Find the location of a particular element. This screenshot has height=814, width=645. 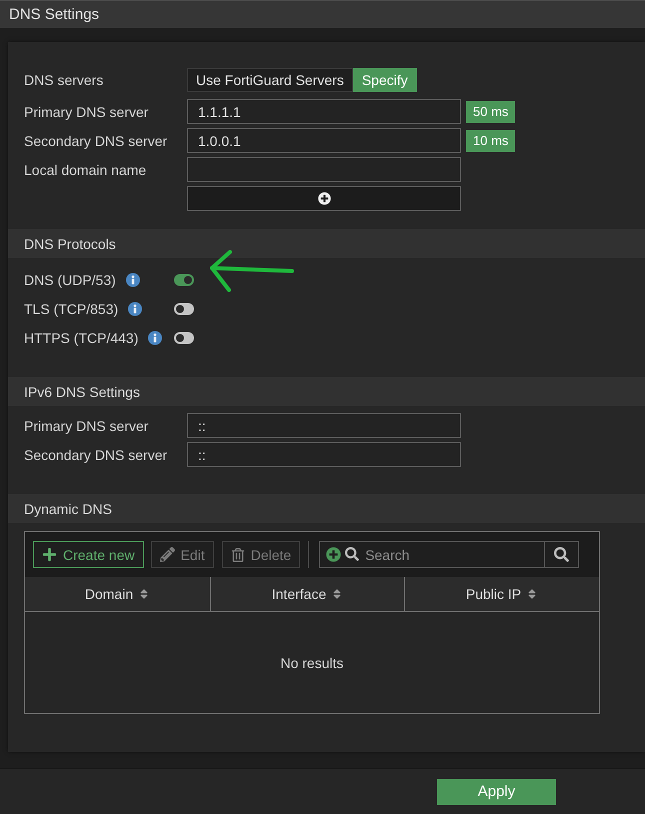

latency-badge: 50 ms is located at coordinates (491, 111).